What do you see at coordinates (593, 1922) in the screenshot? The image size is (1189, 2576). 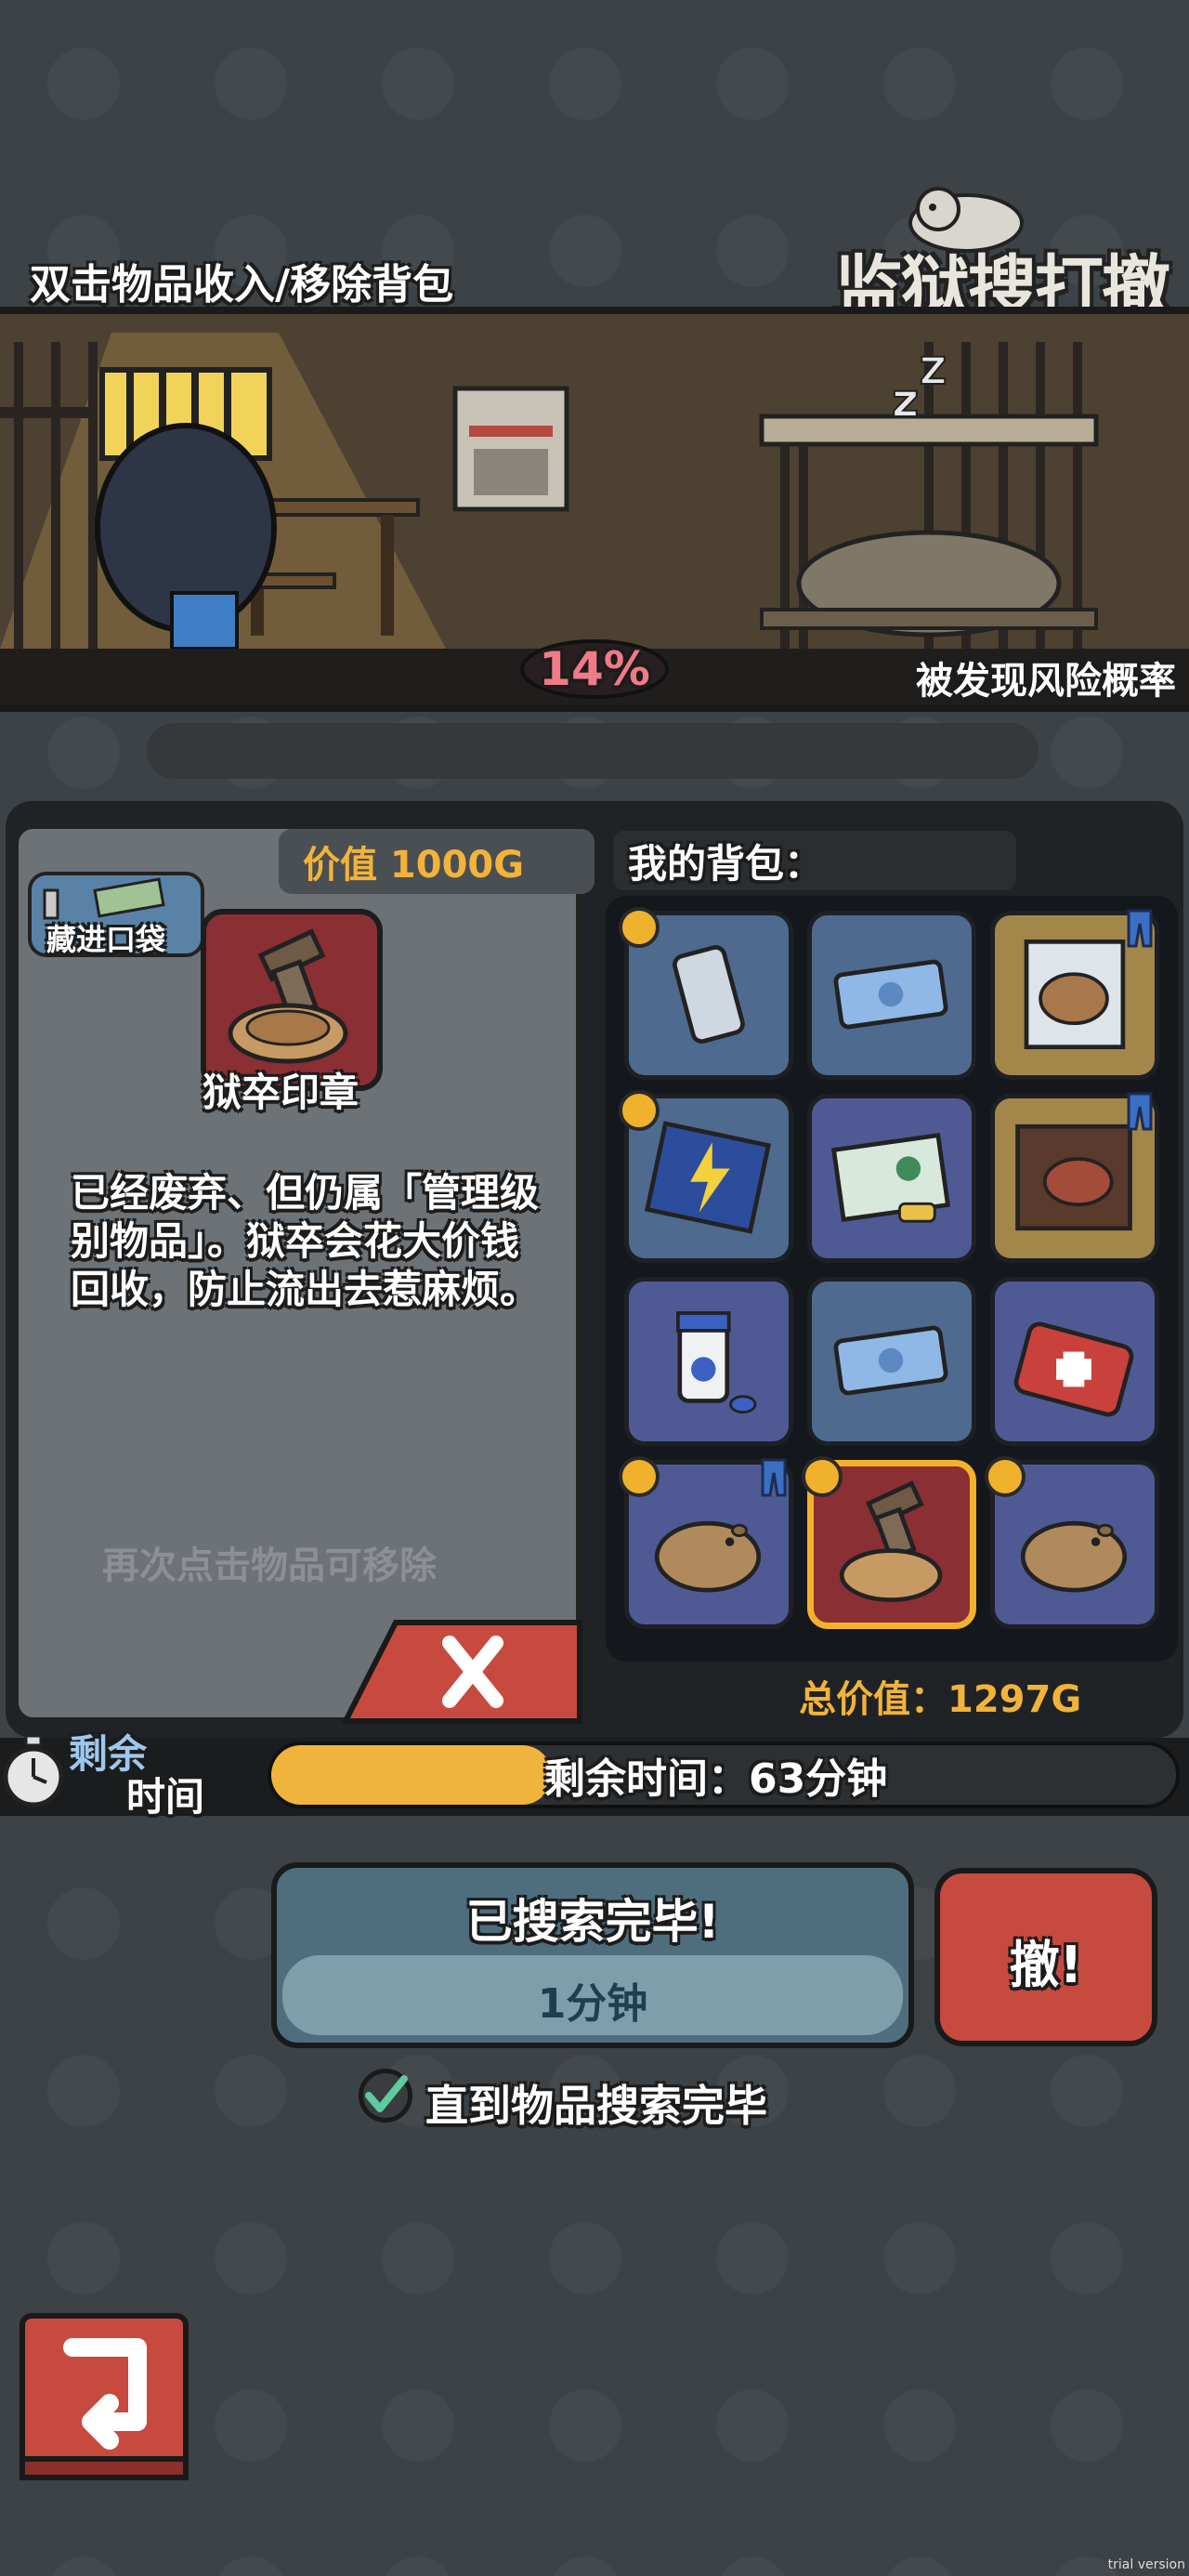 I see `search-status-title: 已搜索完毕!` at bounding box center [593, 1922].